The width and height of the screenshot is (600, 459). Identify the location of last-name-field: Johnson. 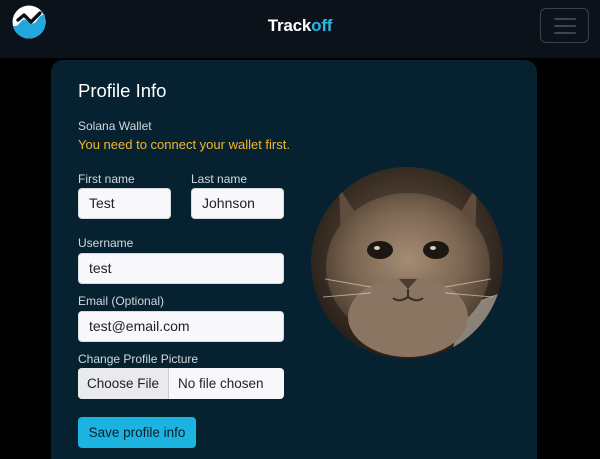
(237, 203).